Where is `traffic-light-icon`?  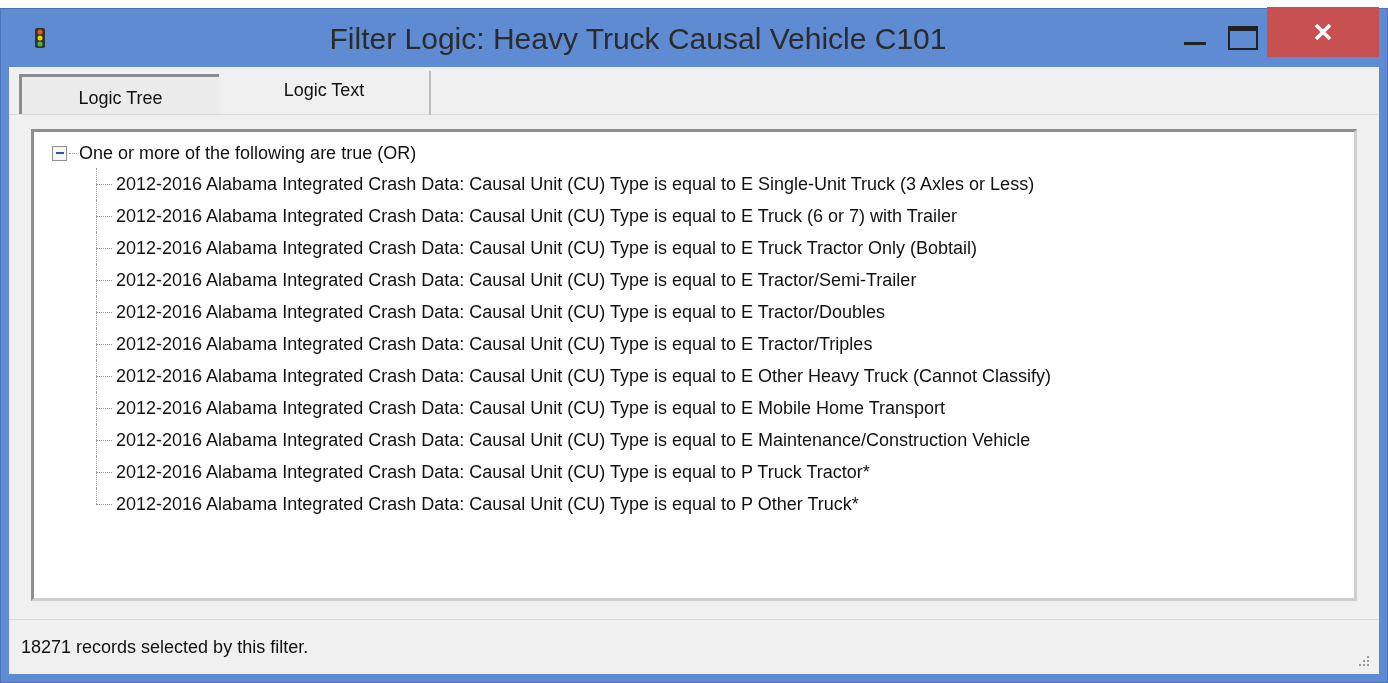 traffic-light-icon is located at coordinates (40, 38).